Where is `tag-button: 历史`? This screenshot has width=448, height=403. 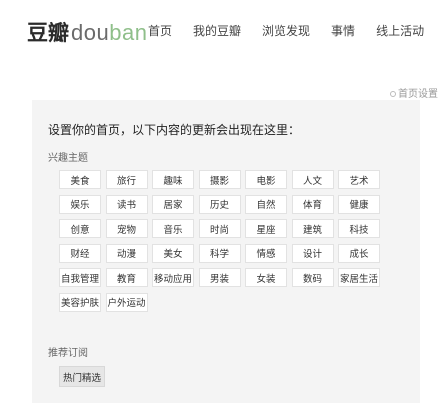 tag-button: 历史 is located at coordinates (219, 204).